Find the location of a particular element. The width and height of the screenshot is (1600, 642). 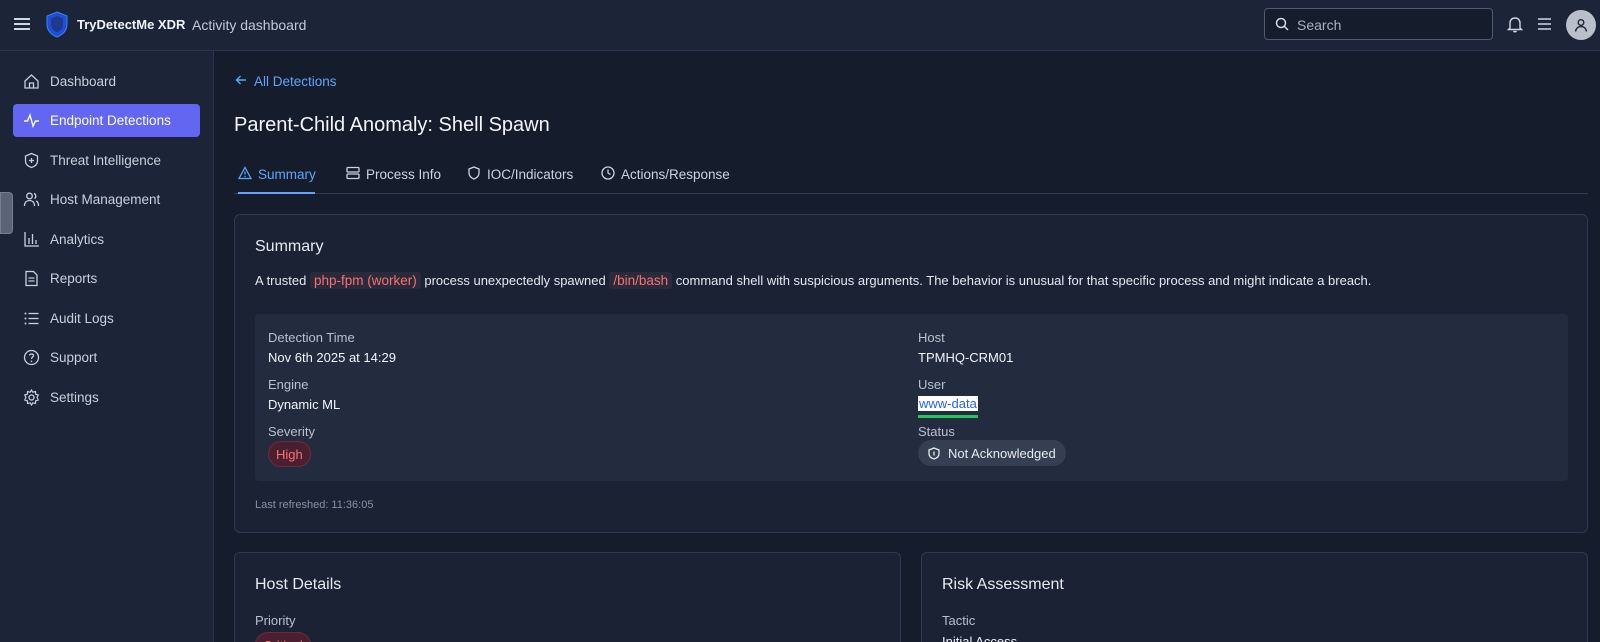

tab-actions-response: Actions/Response is located at coordinates (665, 176).